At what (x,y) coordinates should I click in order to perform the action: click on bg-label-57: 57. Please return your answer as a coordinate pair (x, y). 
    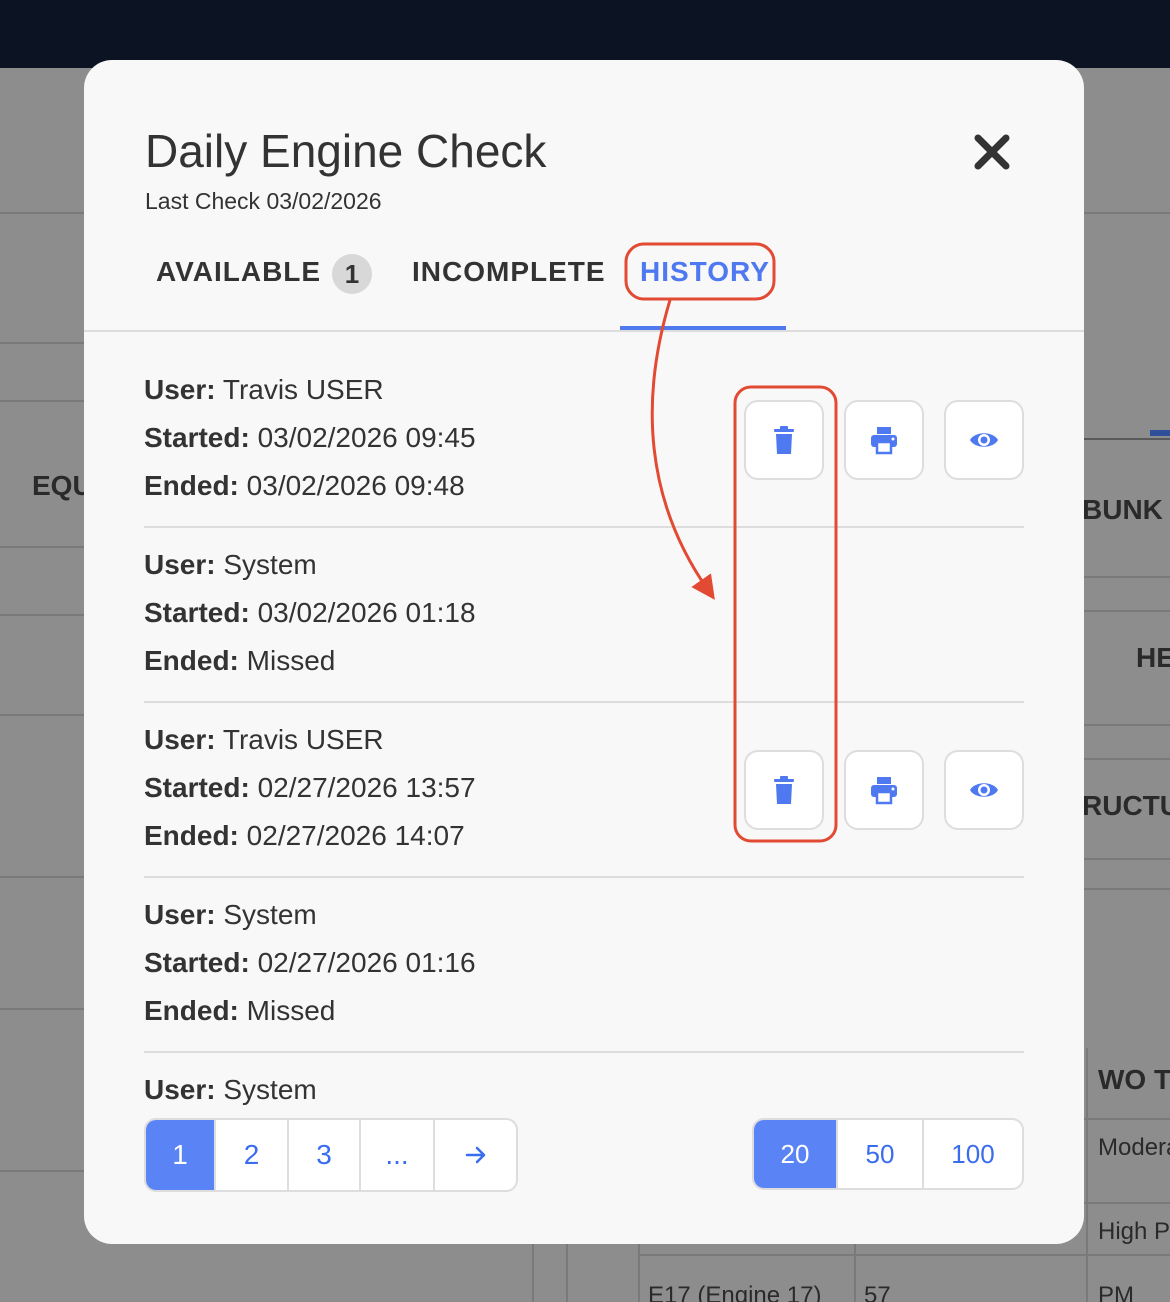
    Looking at the image, I should click on (877, 1292).